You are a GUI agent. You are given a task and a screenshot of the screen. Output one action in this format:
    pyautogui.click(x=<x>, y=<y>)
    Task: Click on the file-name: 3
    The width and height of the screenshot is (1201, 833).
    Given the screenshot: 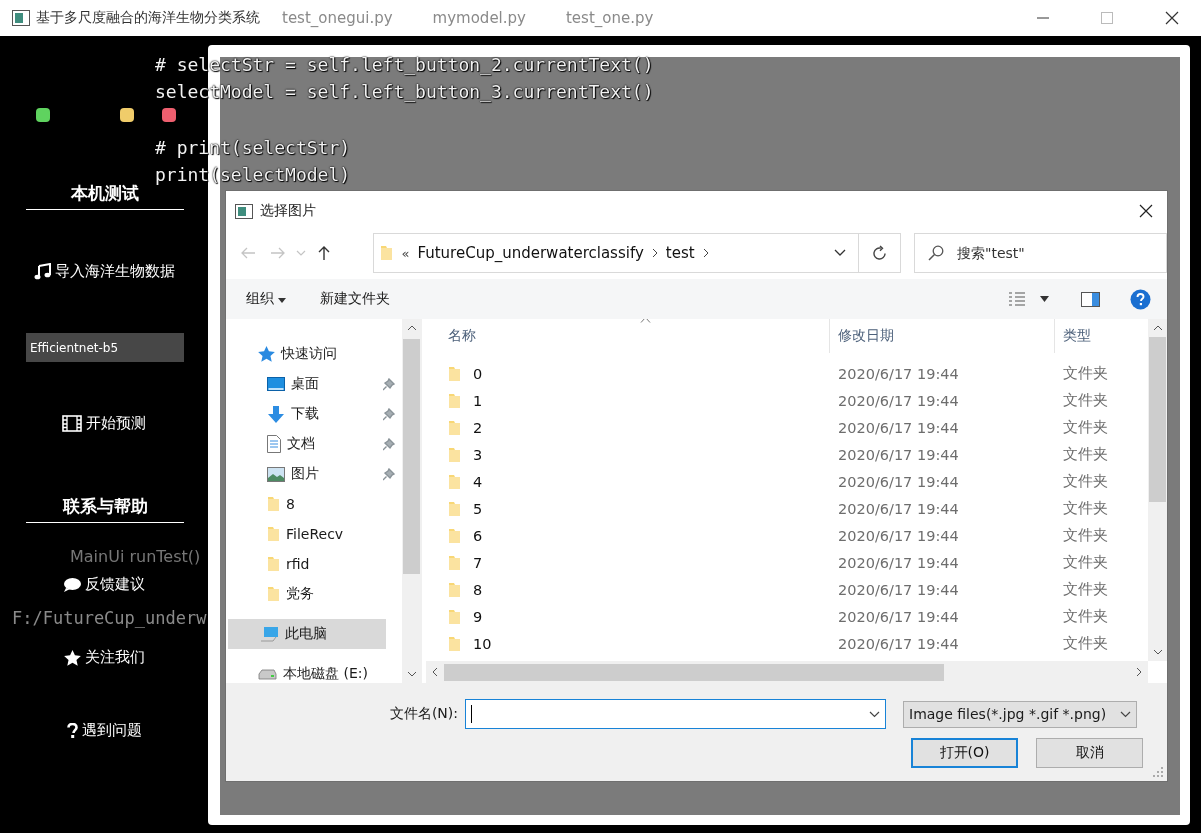 What is the action you would take?
    pyautogui.click(x=478, y=454)
    